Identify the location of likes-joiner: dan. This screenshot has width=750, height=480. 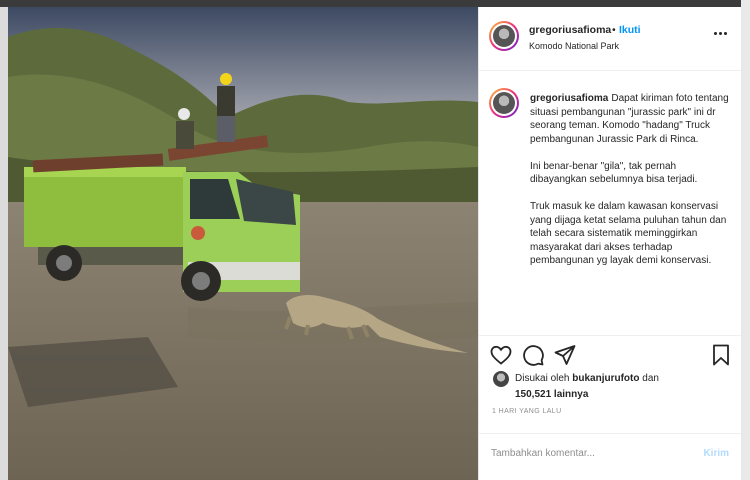
(650, 378).